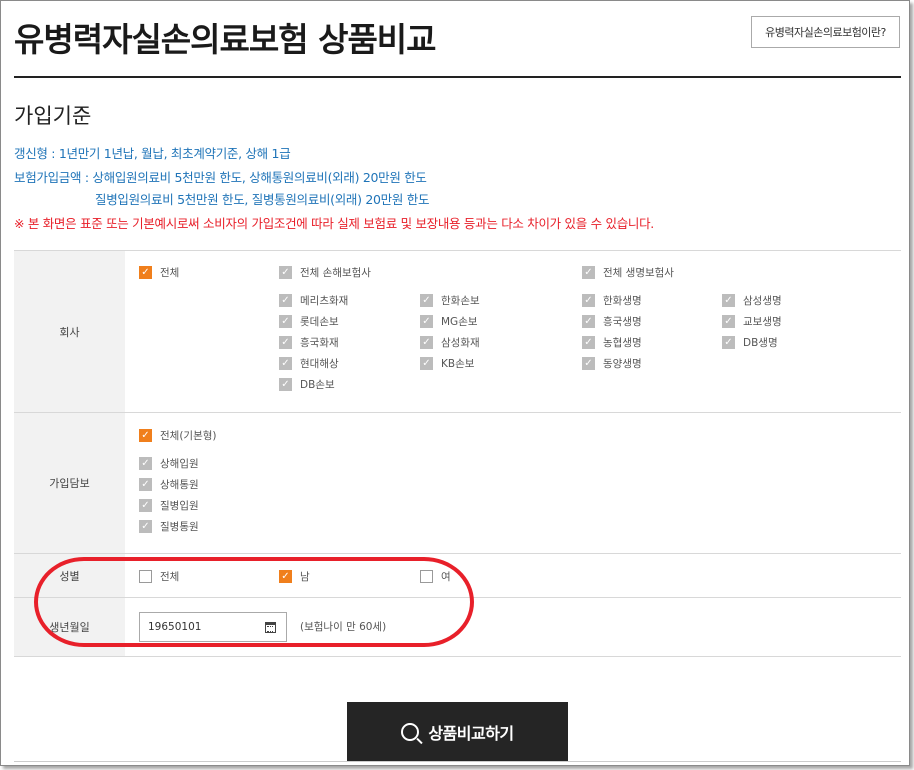 This screenshot has height=770, width=914. I want to click on nonlife-all-checkbox: ✓ 전체 손해보험사, so click(325, 272).